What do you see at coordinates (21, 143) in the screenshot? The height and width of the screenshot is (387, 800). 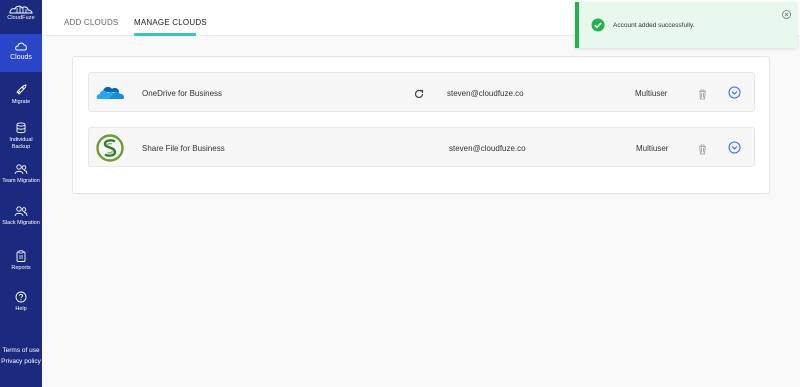 I see `sidebar-item-label: Individual Backup` at bounding box center [21, 143].